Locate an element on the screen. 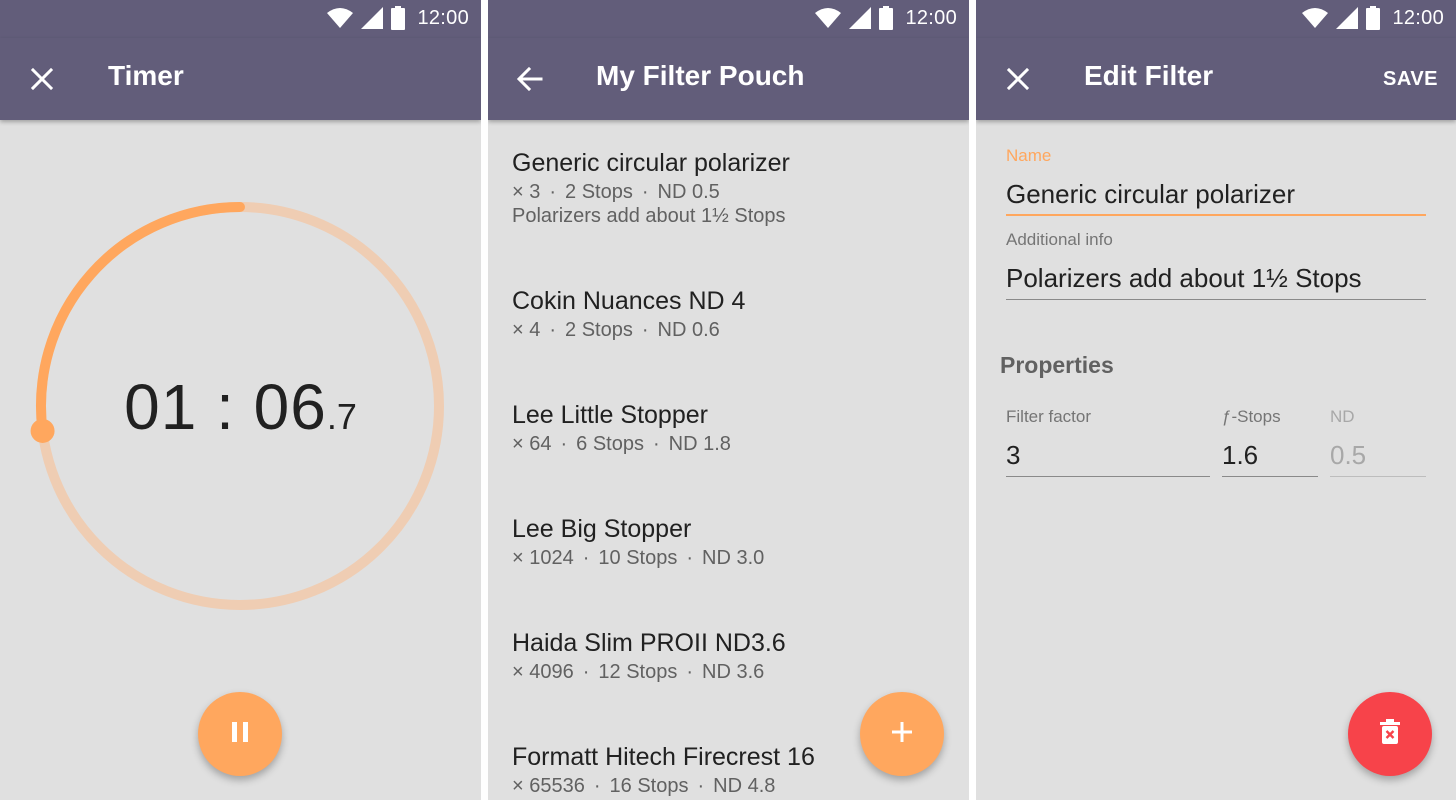 The width and height of the screenshot is (1456, 800). filter-meta: × 4096 · 12 Stops · ND 3.6 is located at coordinates (732, 672).